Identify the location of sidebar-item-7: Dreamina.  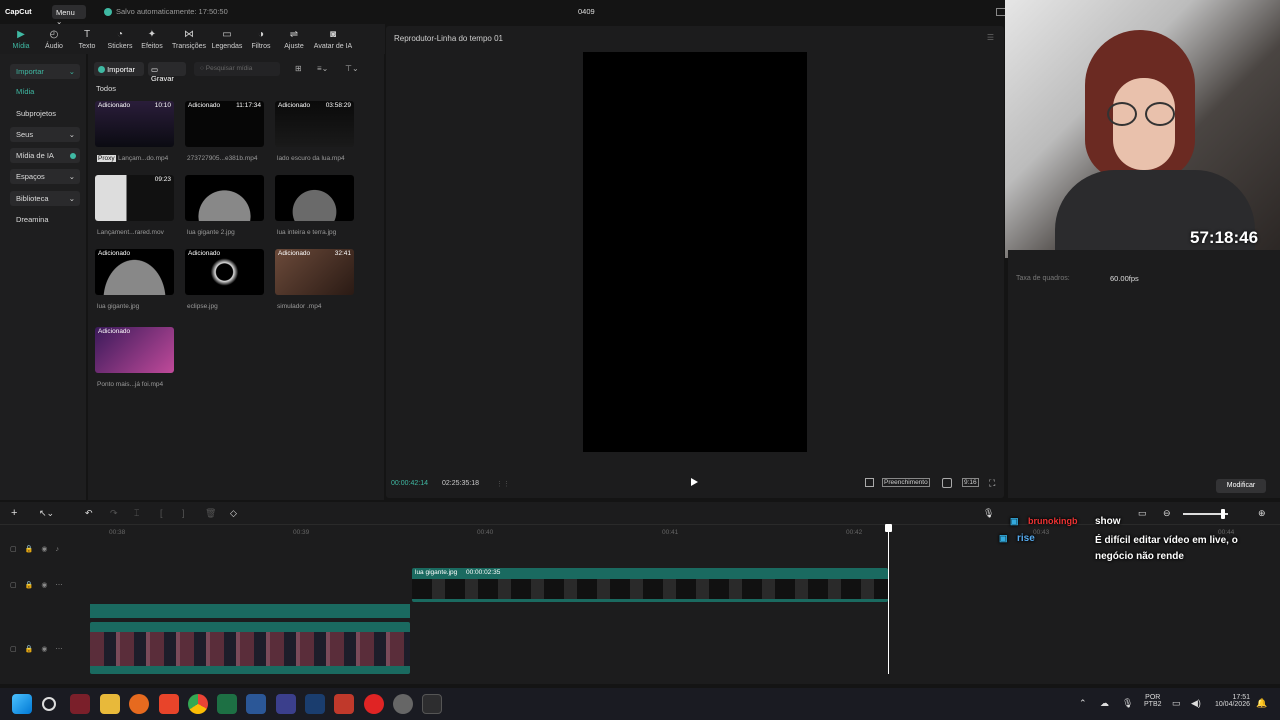
(45, 219).